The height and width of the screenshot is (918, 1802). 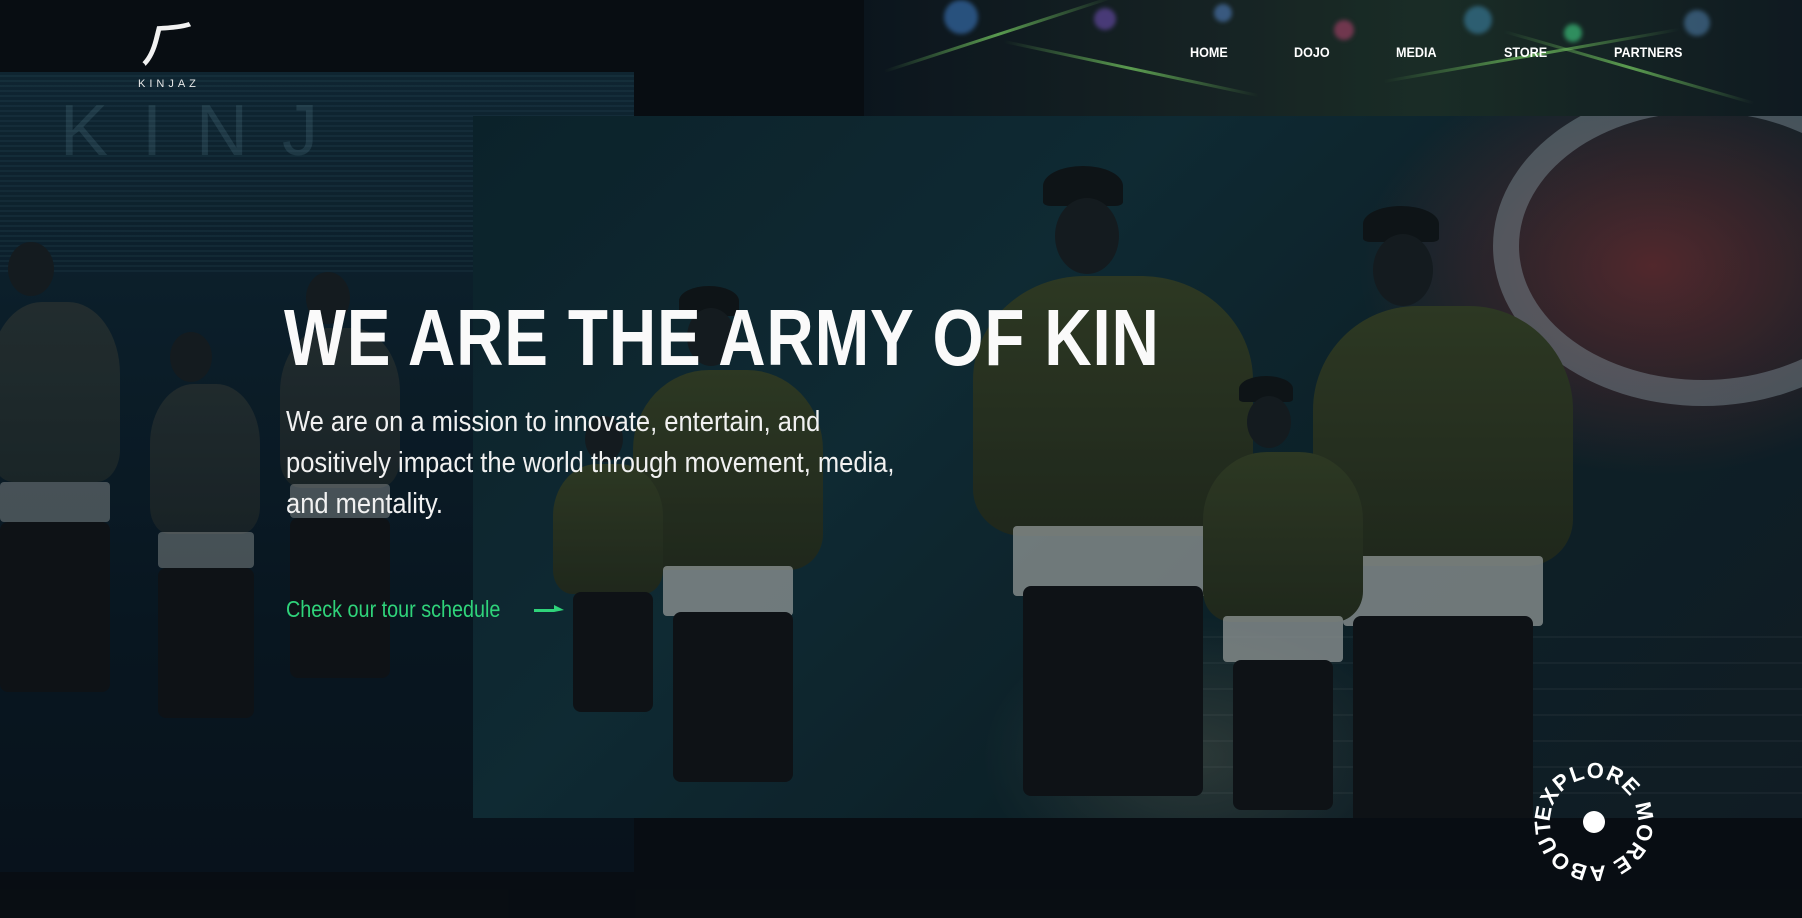 I want to click on kinjaz-logo-icon: ⺁, so click(x=165, y=45).